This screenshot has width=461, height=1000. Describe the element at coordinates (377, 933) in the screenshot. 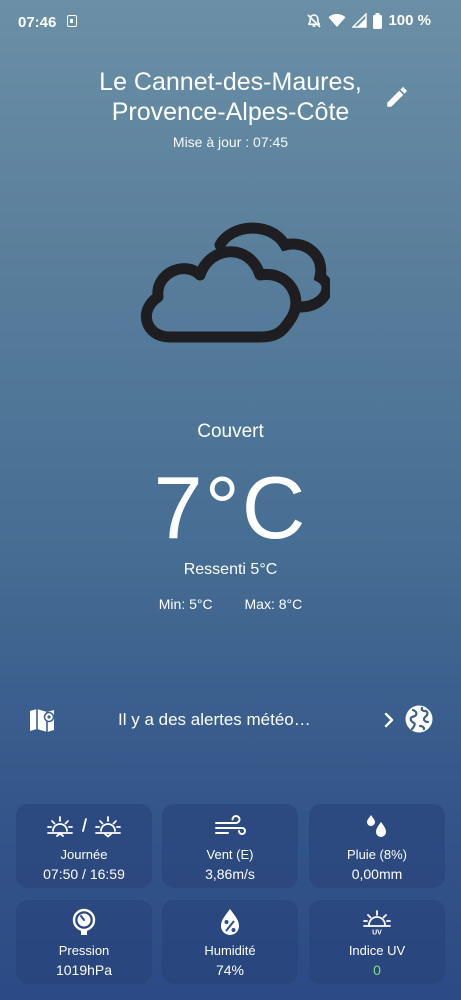

I see `svg-text: UV` at that location.